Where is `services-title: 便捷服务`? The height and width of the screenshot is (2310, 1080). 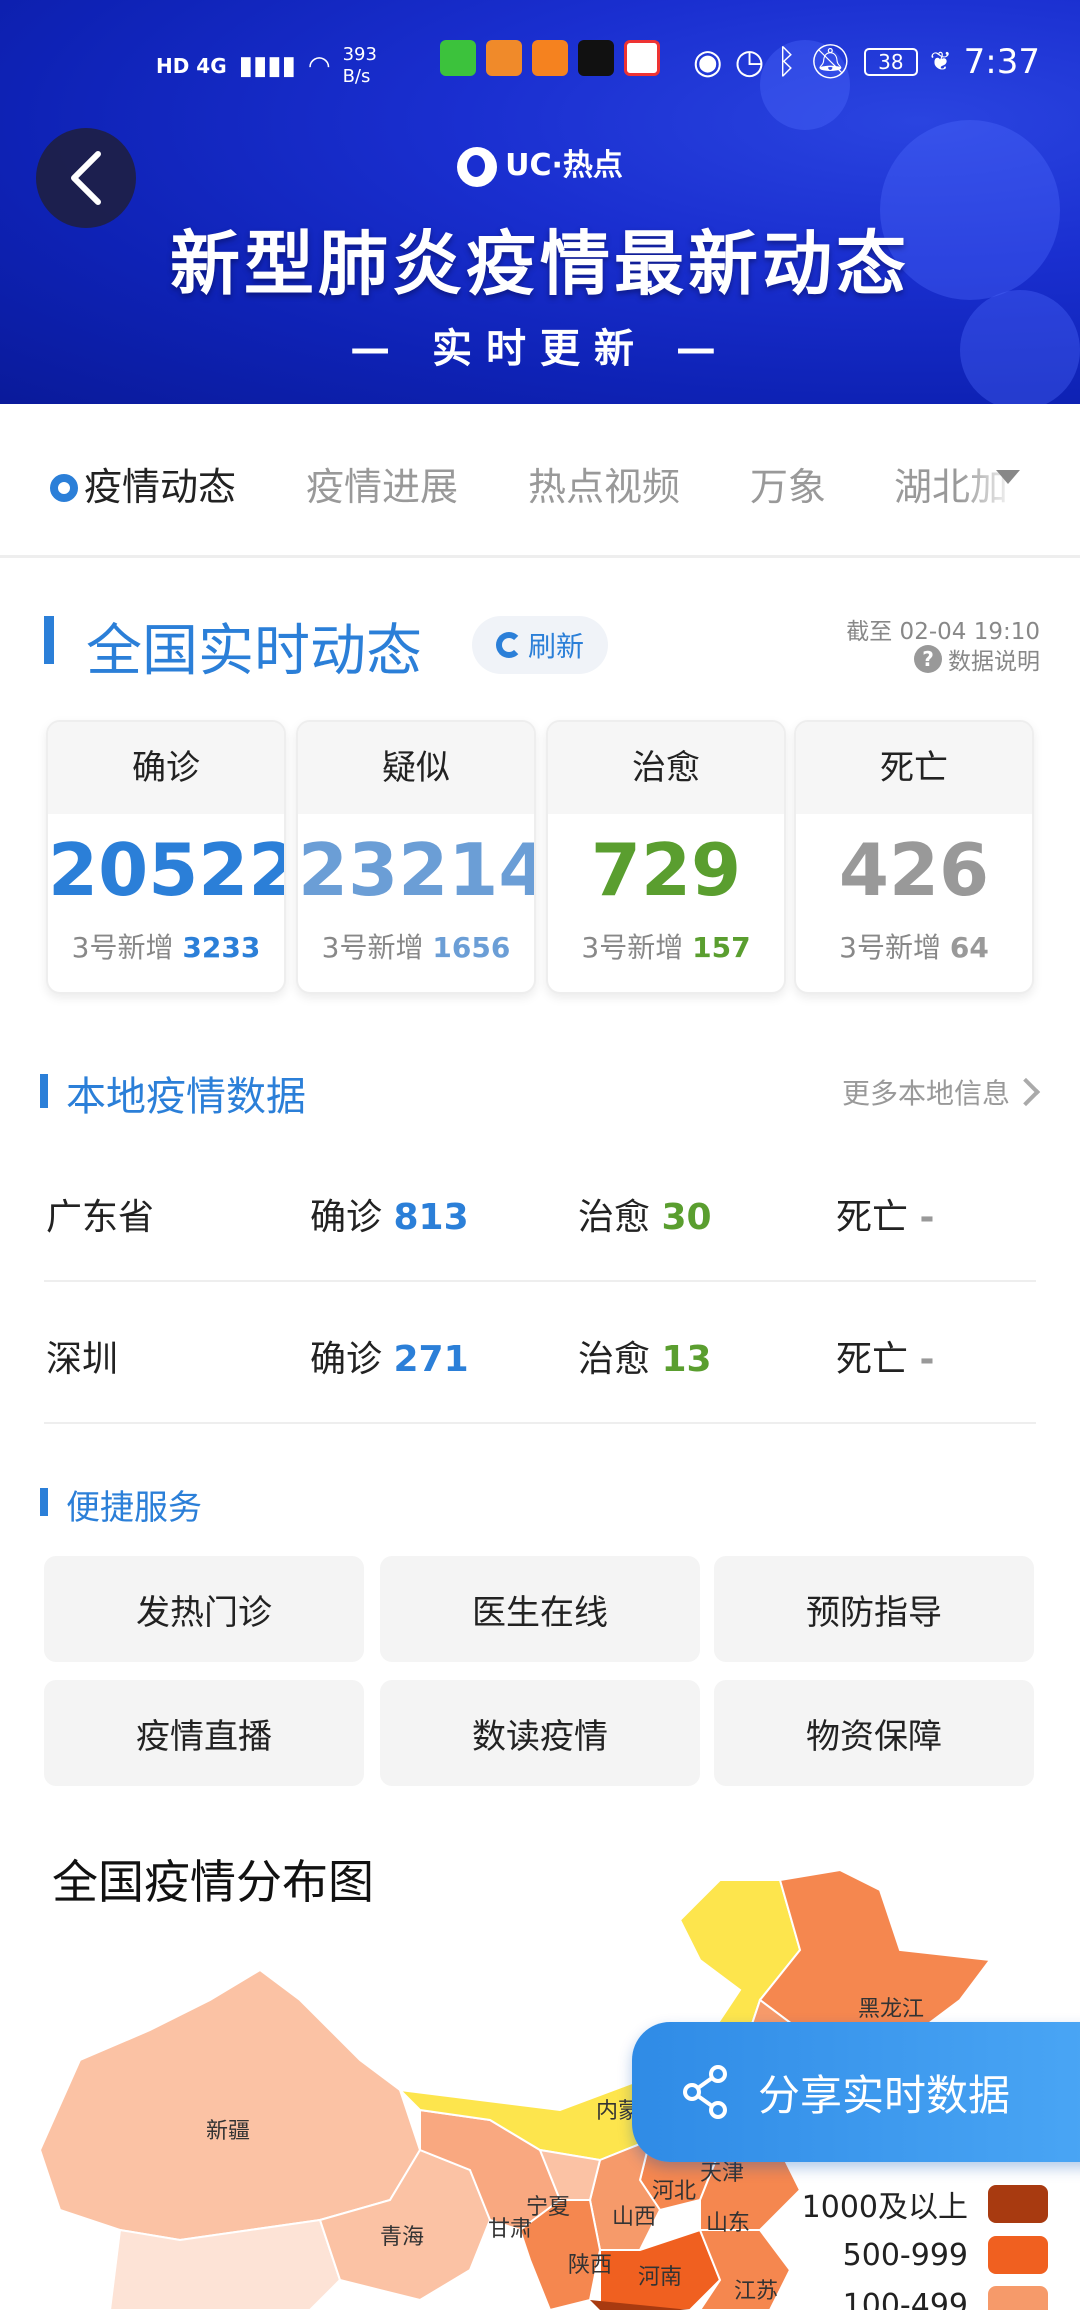
services-title: 便捷服务 is located at coordinates (134, 1508).